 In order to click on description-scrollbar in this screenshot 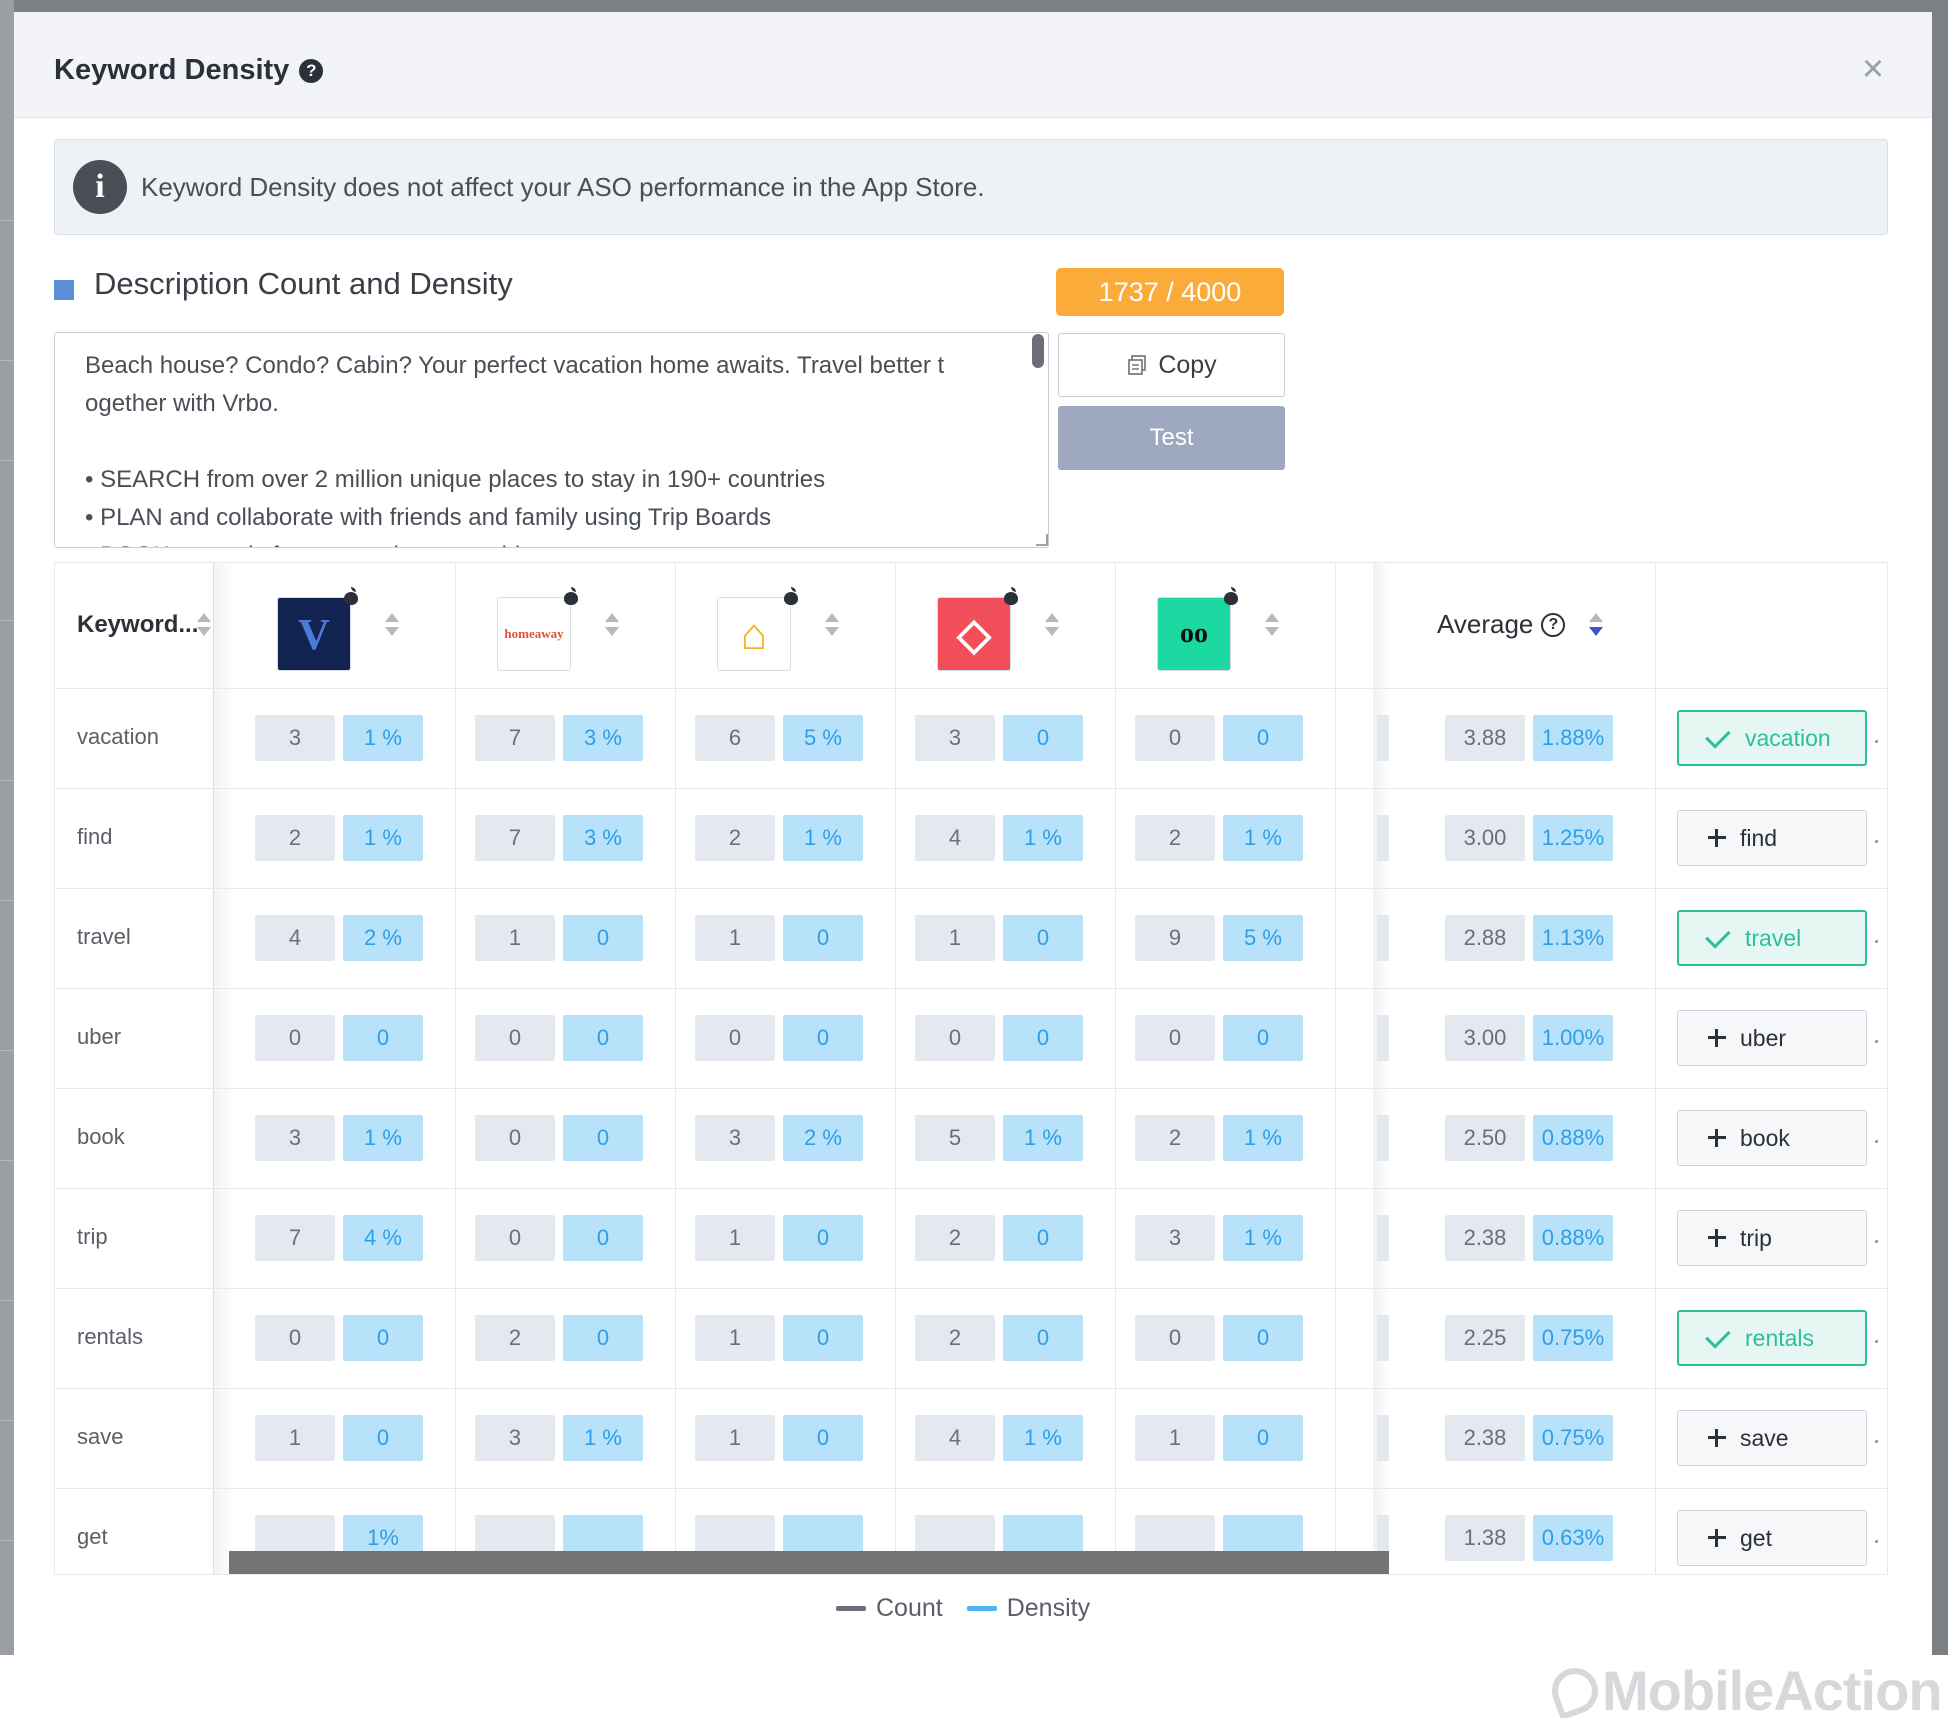, I will do `click(1038, 351)`.